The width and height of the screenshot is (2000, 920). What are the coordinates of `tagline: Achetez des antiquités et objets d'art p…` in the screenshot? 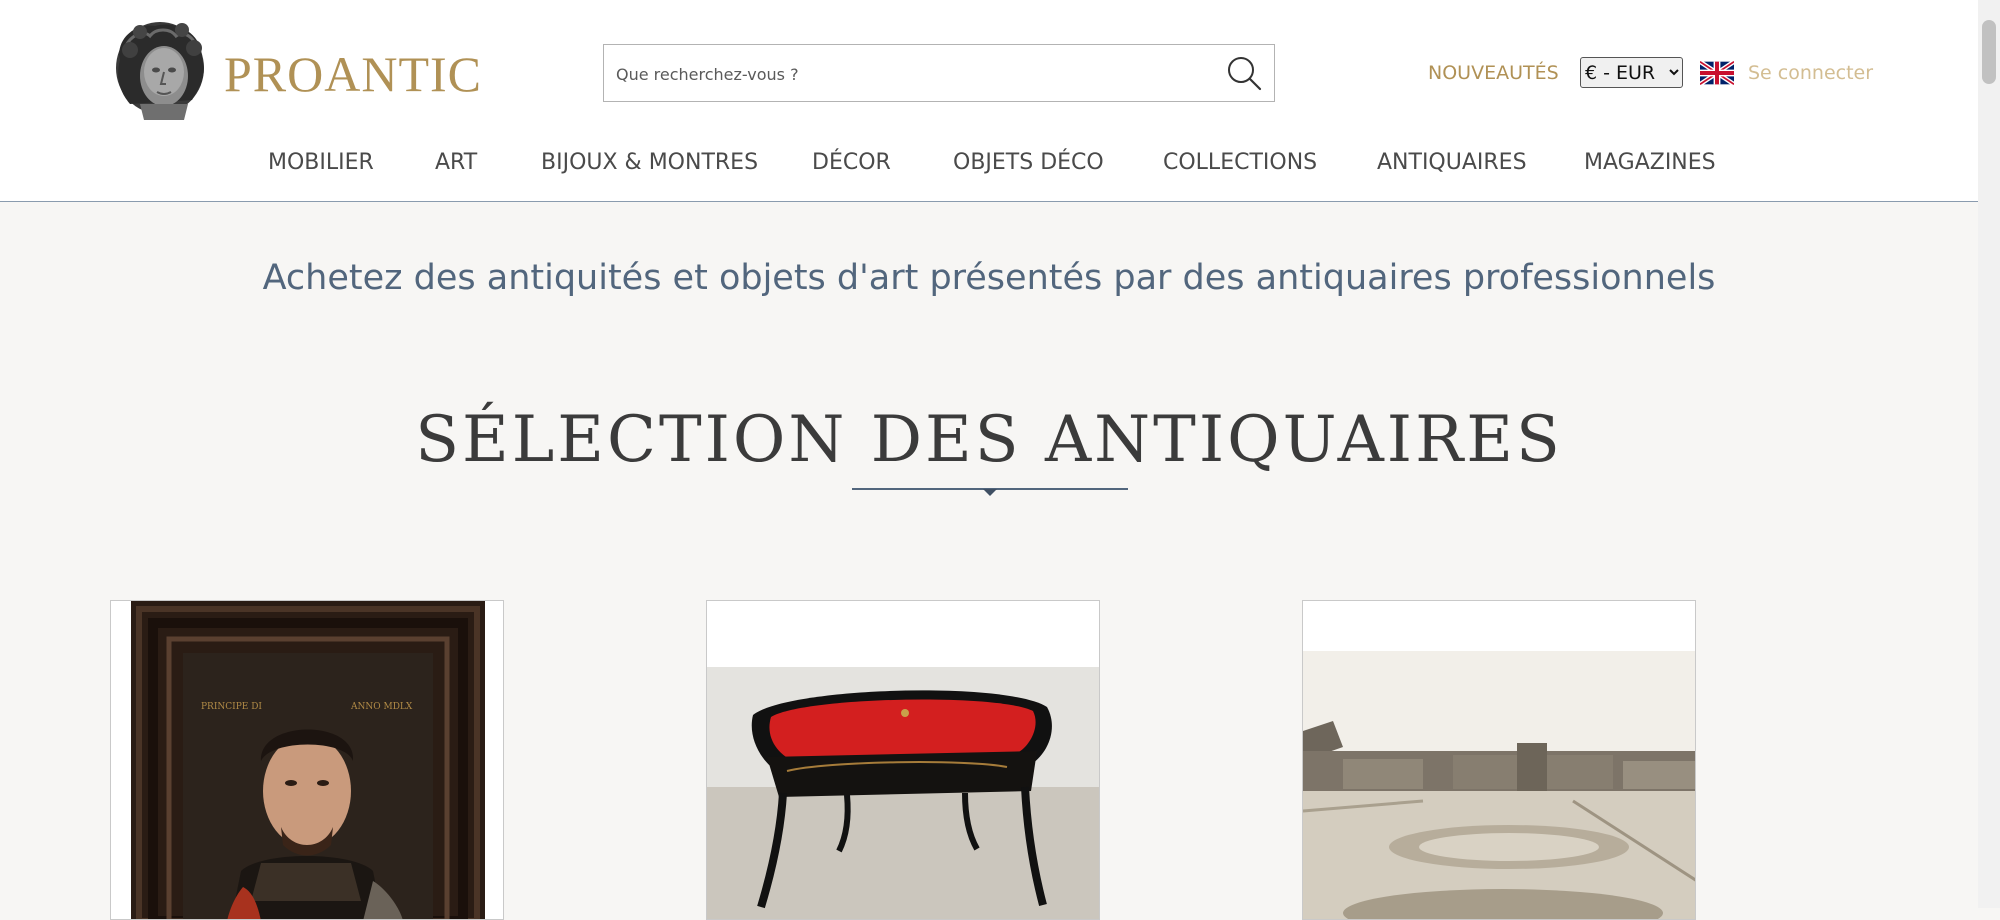 It's located at (989, 278).